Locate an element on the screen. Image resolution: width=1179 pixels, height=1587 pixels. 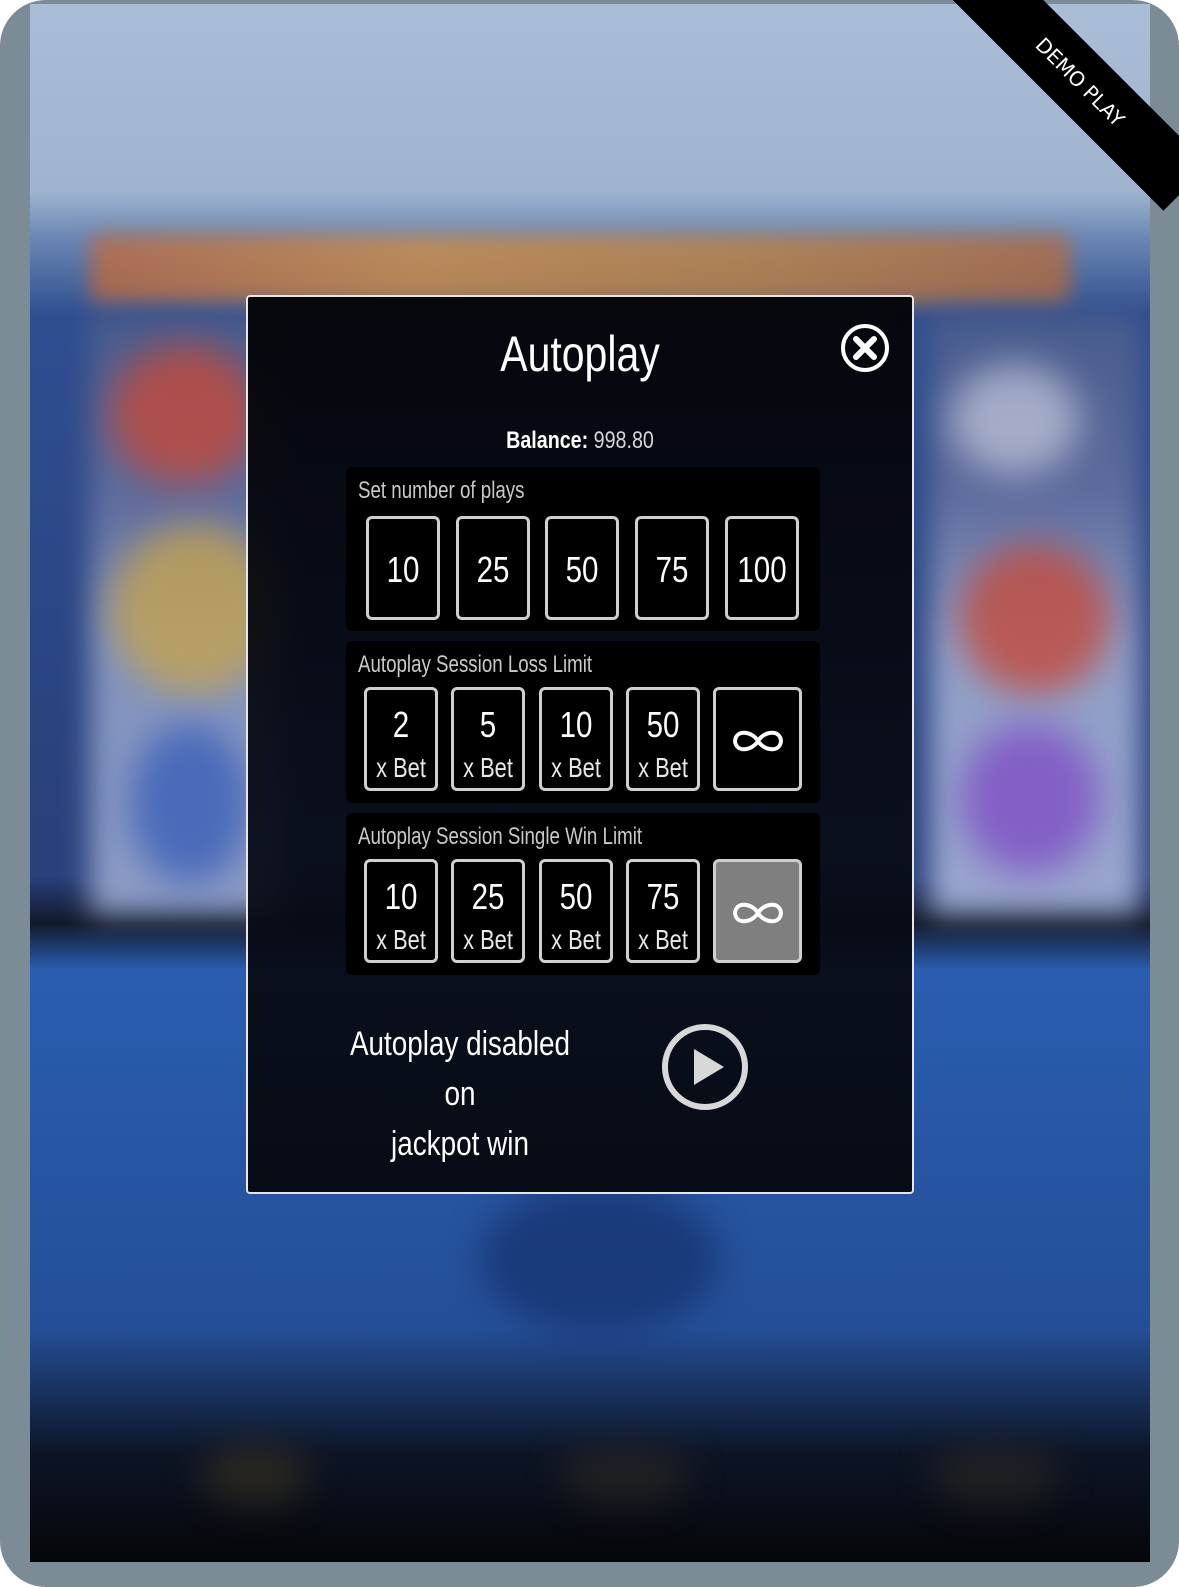
plays-section: Set number of plays 10 25 50 75 100 is located at coordinates (583, 549).